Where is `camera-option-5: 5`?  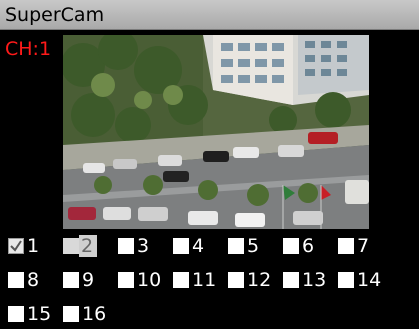
camera-option-5: 5 is located at coordinates (243, 246).